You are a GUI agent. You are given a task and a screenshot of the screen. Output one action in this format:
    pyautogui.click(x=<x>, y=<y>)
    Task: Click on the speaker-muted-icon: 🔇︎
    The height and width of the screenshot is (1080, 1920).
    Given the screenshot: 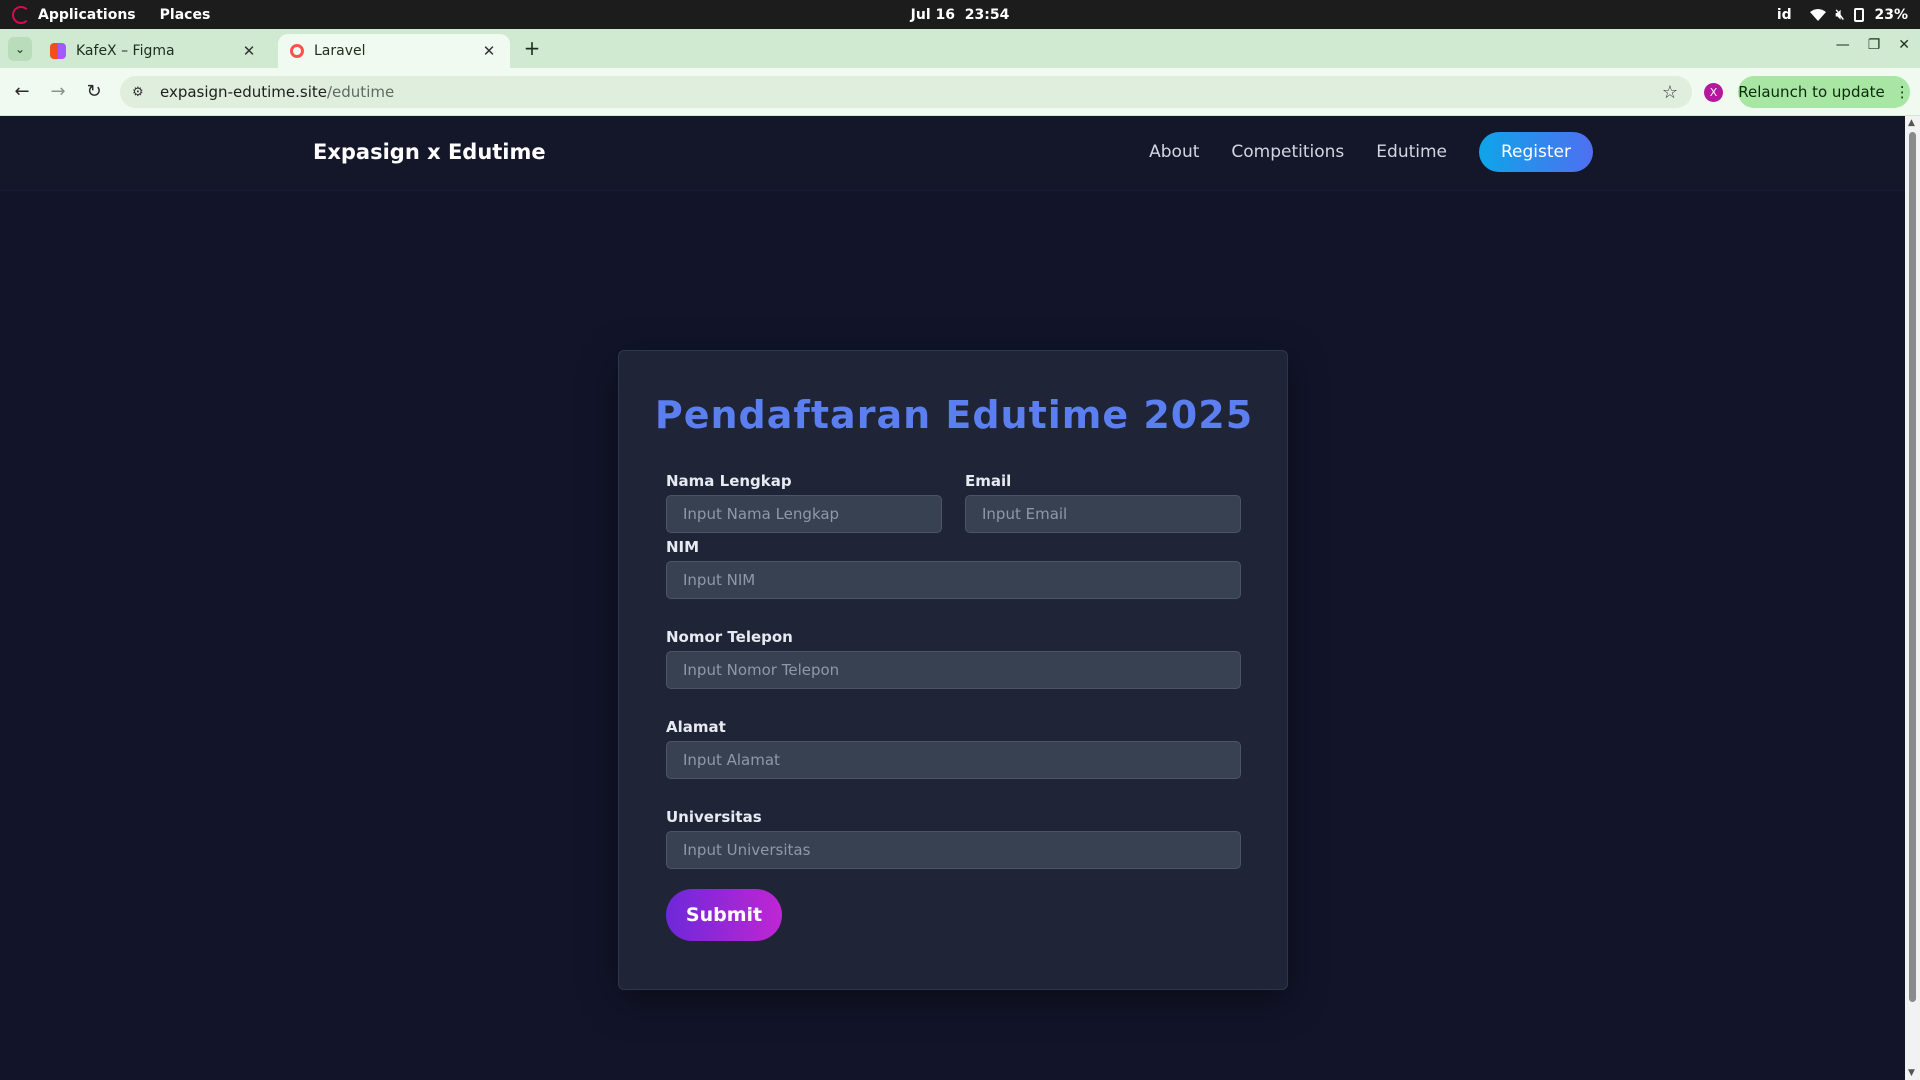 What is the action you would take?
    pyautogui.click(x=1840, y=14)
    